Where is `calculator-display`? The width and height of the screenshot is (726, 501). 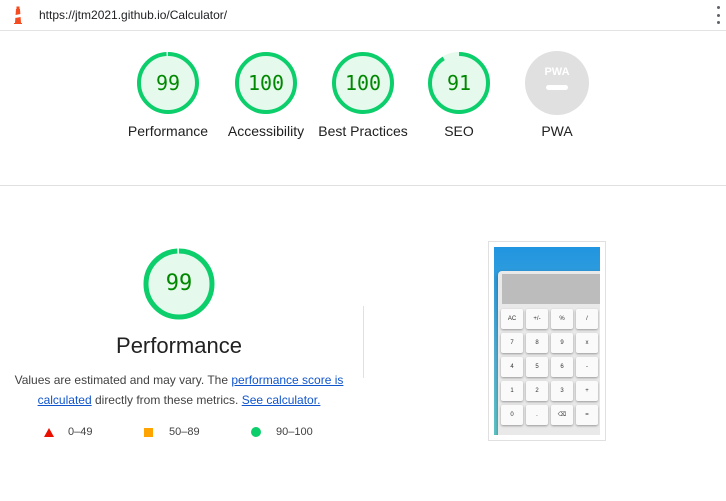
calculator-display is located at coordinates (551, 289).